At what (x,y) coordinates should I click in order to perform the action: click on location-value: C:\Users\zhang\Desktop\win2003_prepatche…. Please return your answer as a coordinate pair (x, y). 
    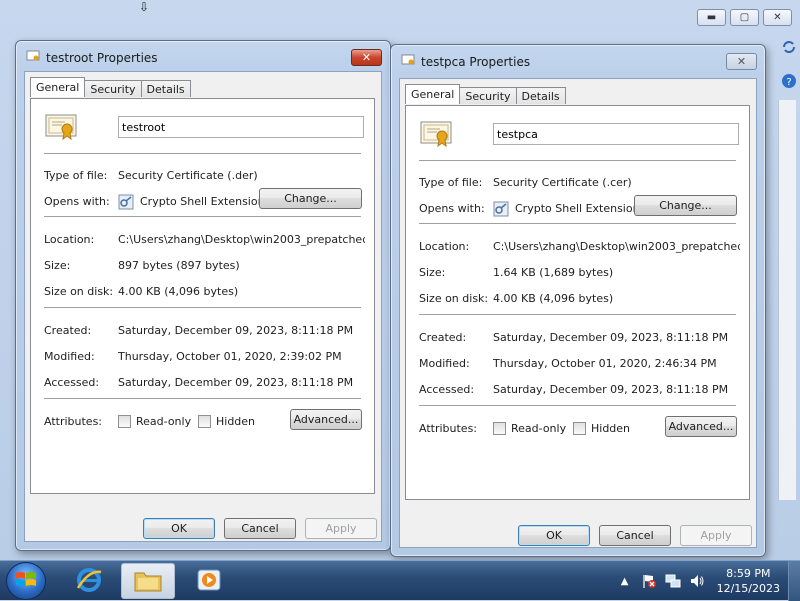
    Looking at the image, I should click on (241, 239).